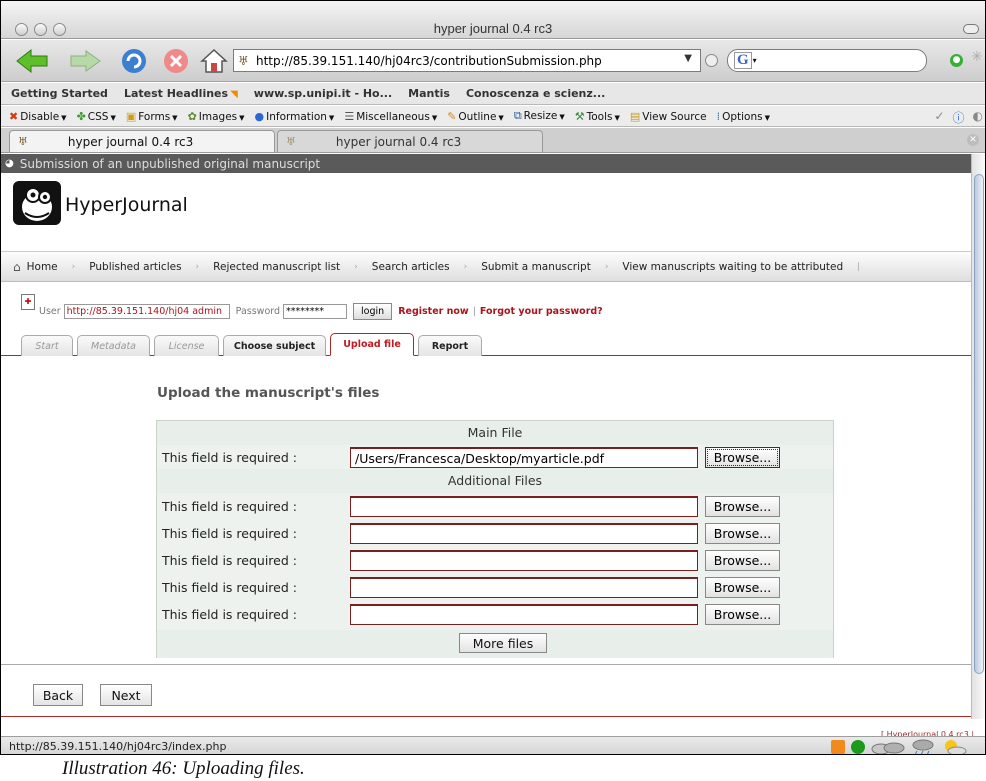 The width and height of the screenshot is (986, 781). Describe the element at coordinates (243, 60) in the screenshot. I see `site-favicon-icon: ♅` at that location.